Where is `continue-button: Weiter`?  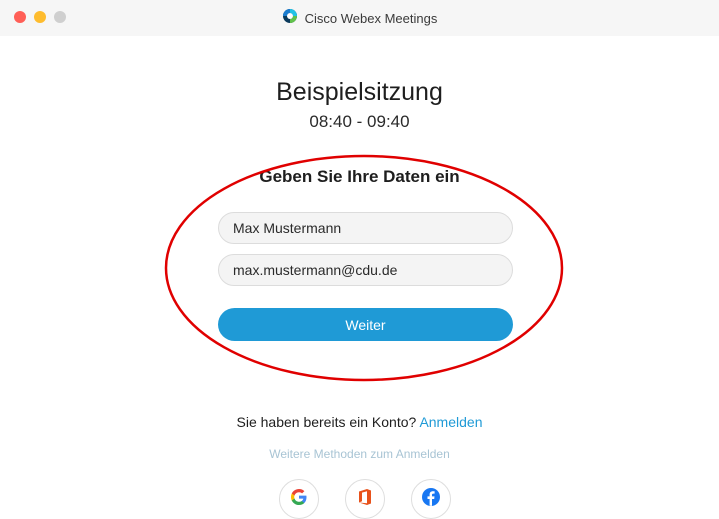
continue-button: Weiter is located at coordinates (365, 324).